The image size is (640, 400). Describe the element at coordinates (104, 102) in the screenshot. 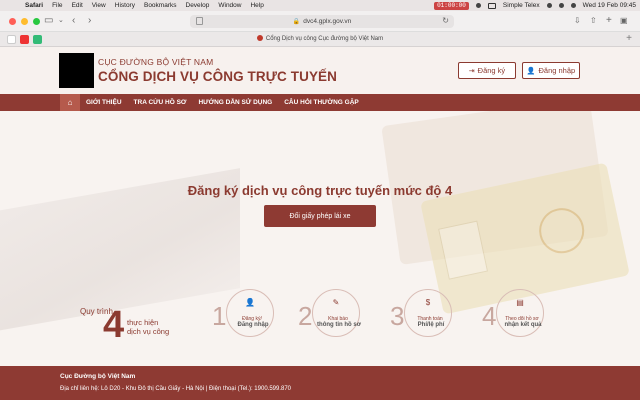

I see `nav-item-gioi-thieu: GIỚI THIỆU` at that location.